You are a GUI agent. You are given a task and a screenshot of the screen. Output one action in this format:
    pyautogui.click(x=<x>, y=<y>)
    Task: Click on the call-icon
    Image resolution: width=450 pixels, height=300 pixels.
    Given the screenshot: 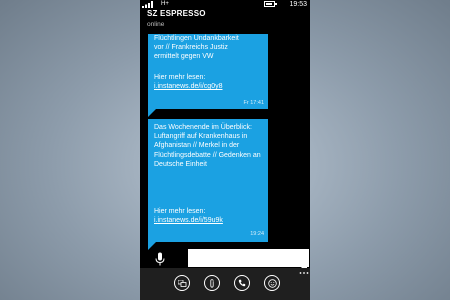 What is the action you would take?
    pyautogui.click(x=242, y=283)
    